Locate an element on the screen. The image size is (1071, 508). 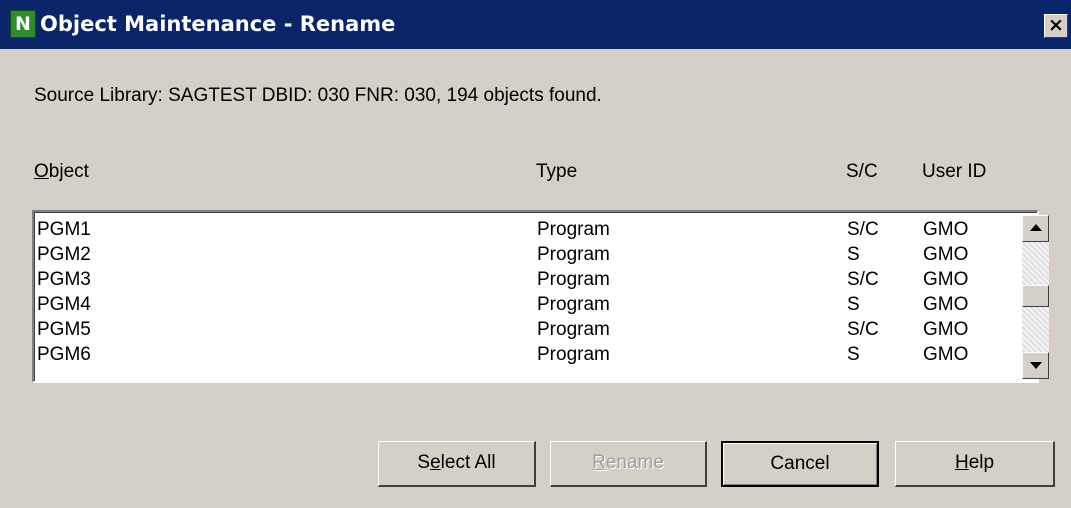
help-button: Help is located at coordinates (975, 464).